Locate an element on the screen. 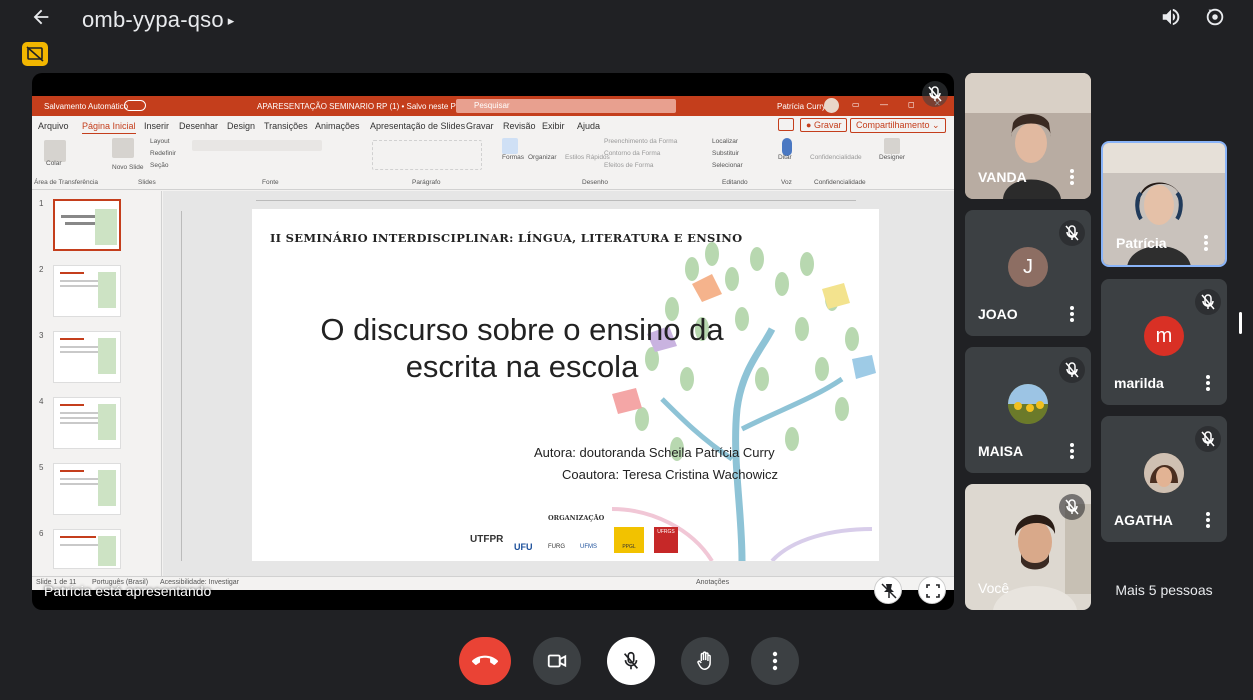 This screenshot has width=1253, height=700. back-arrow-icon is located at coordinates (42, 18).